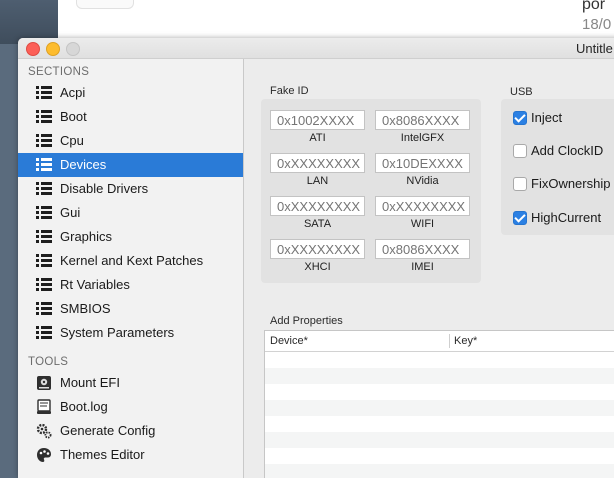 The width and height of the screenshot is (614, 478). Describe the element at coordinates (317, 206) in the screenshot. I see `fake-id-sata-input` at that location.